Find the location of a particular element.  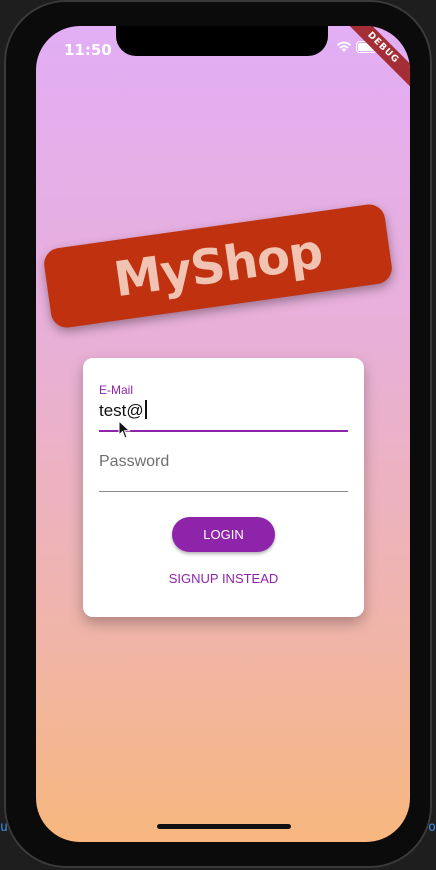

password-field-underline is located at coordinates (223, 491).